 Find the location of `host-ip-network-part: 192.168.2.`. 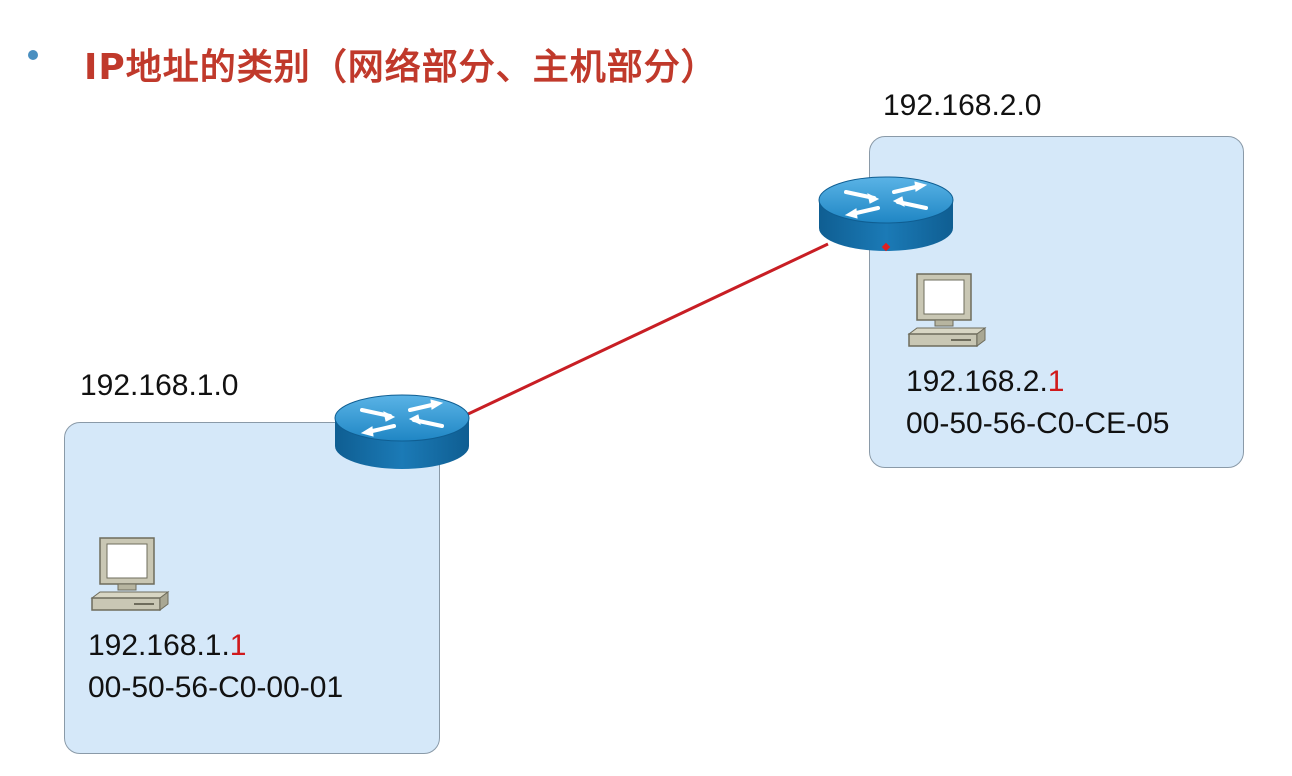

host-ip-network-part: 192.168.2. is located at coordinates (977, 381).